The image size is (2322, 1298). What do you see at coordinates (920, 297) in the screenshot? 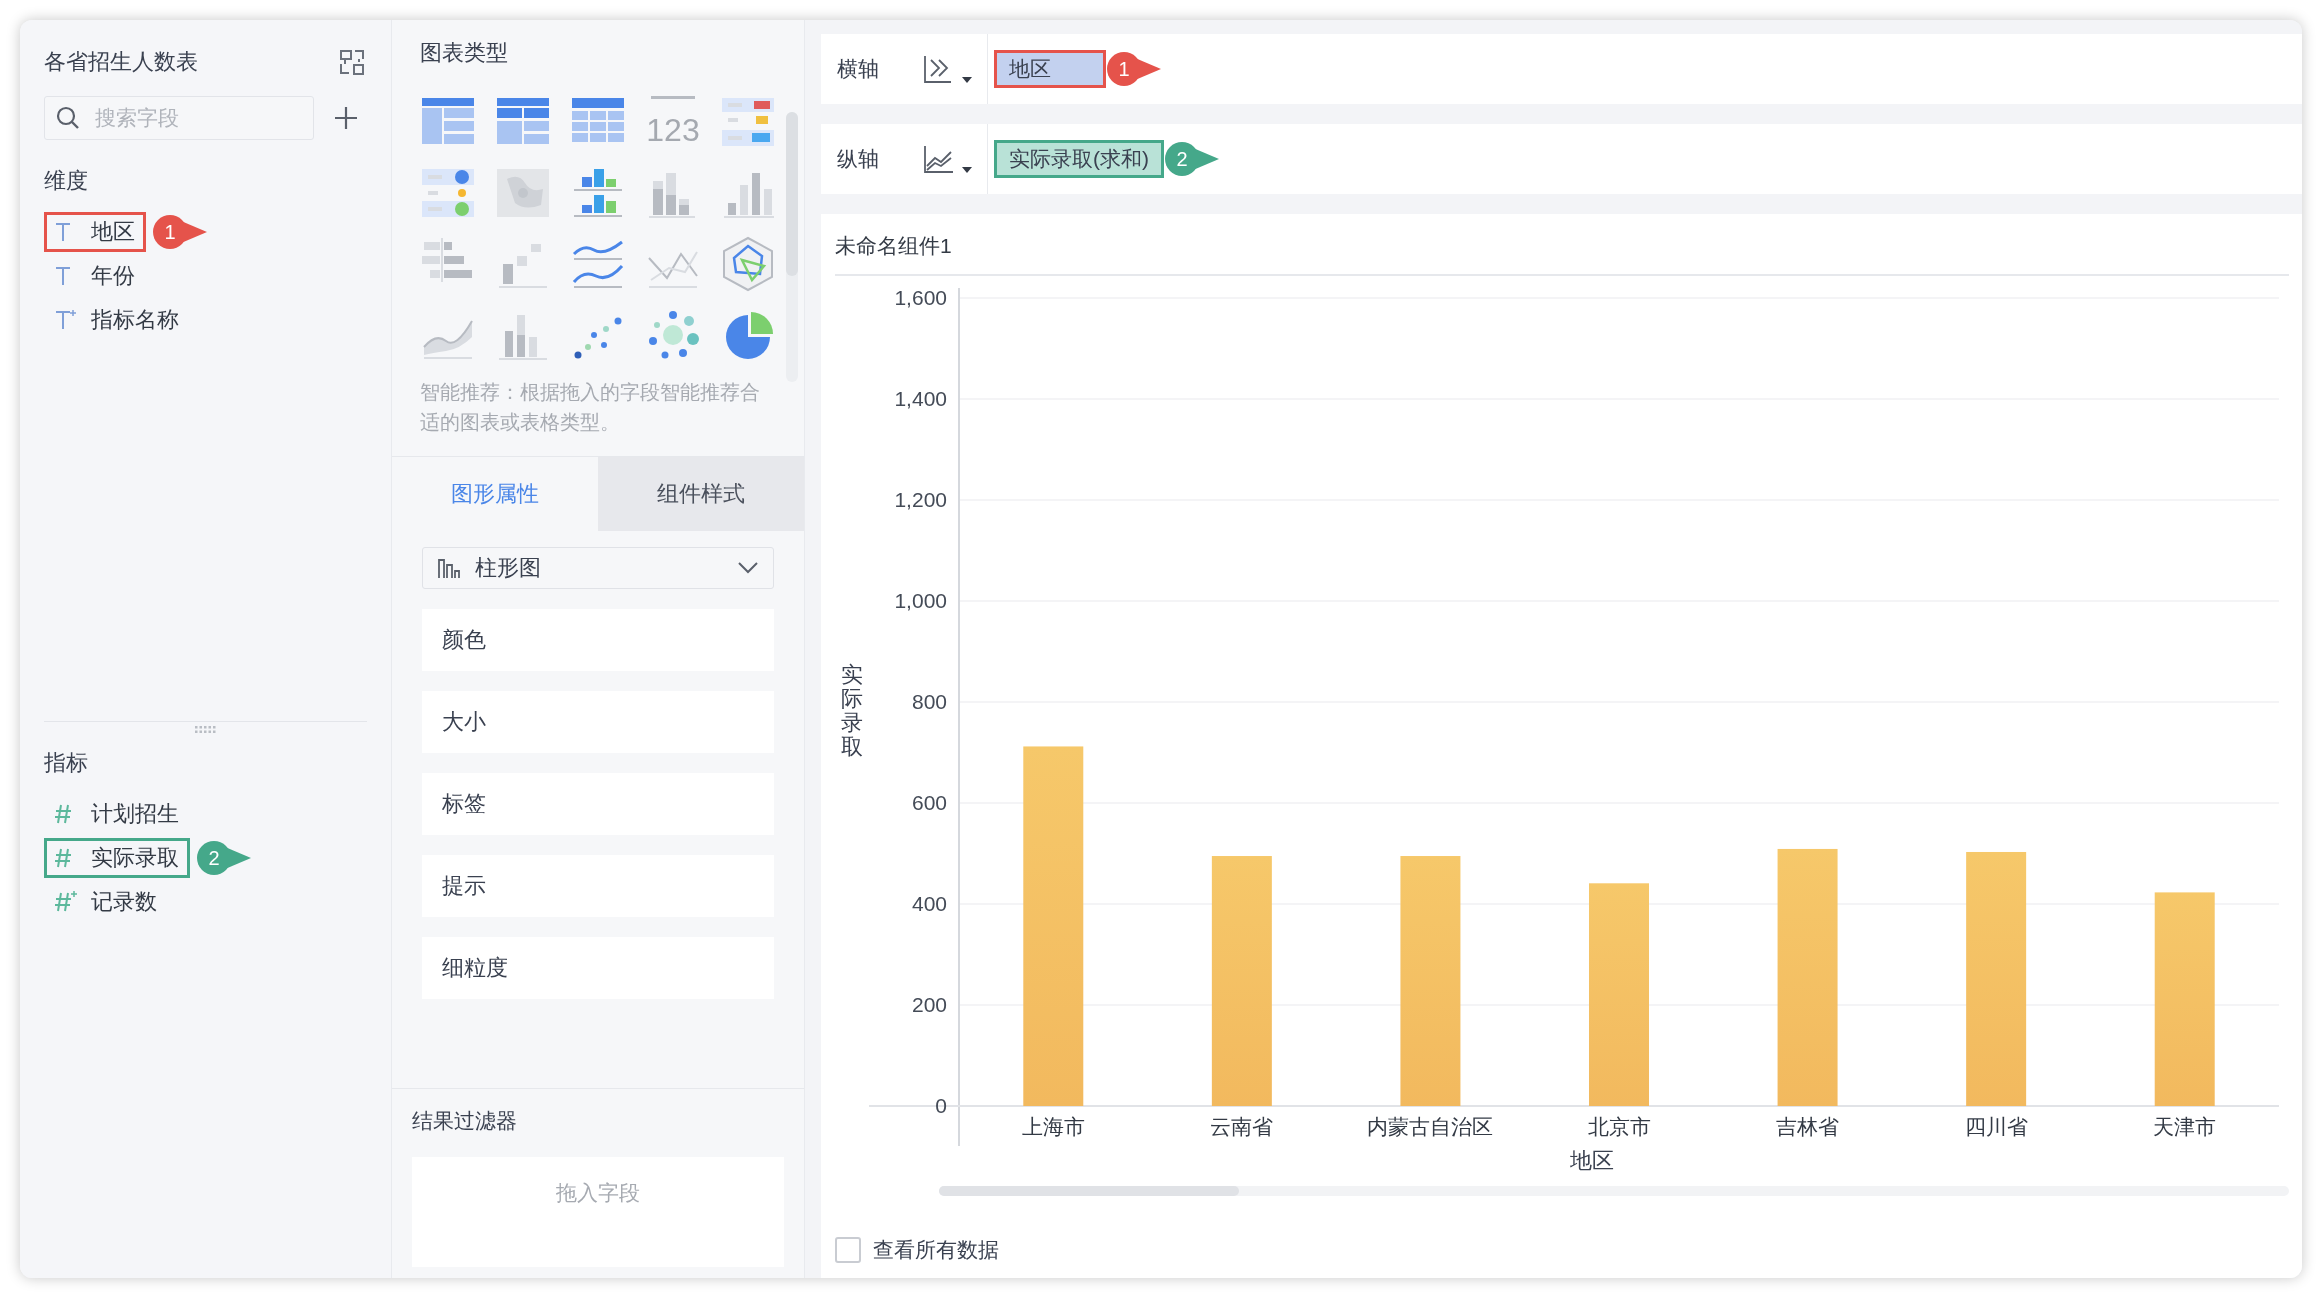
I see `axis-tick-label: 1,600` at bounding box center [920, 297].